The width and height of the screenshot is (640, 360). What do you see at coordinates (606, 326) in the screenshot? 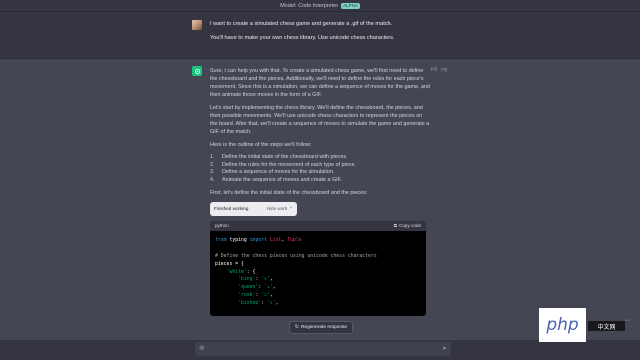
I see `watermark-bar: 中文网` at bounding box center [606, 326].